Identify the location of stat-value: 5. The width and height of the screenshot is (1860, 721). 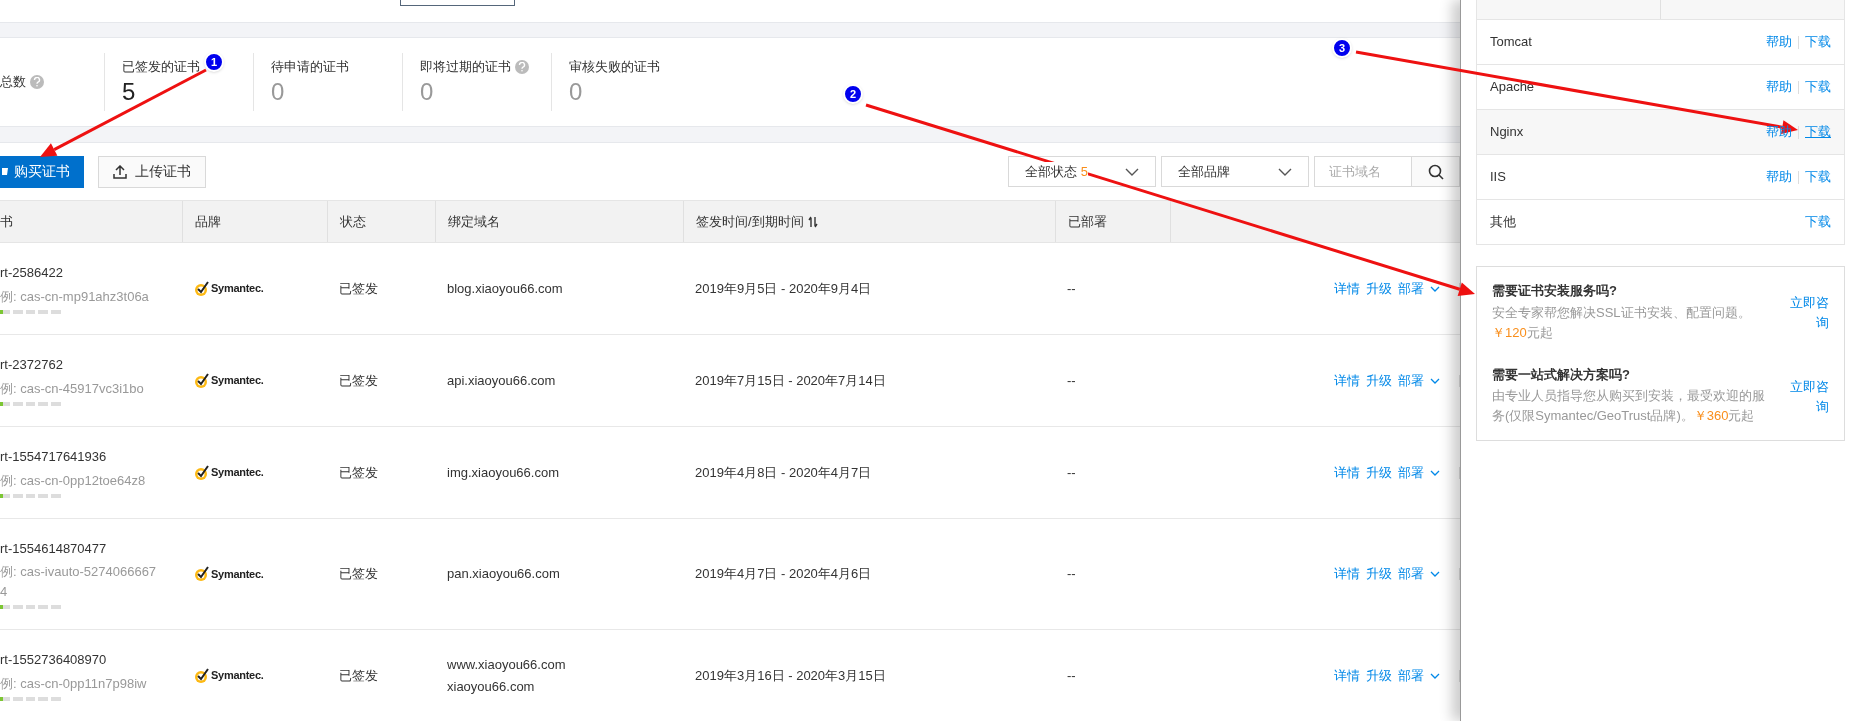
(129, 91).